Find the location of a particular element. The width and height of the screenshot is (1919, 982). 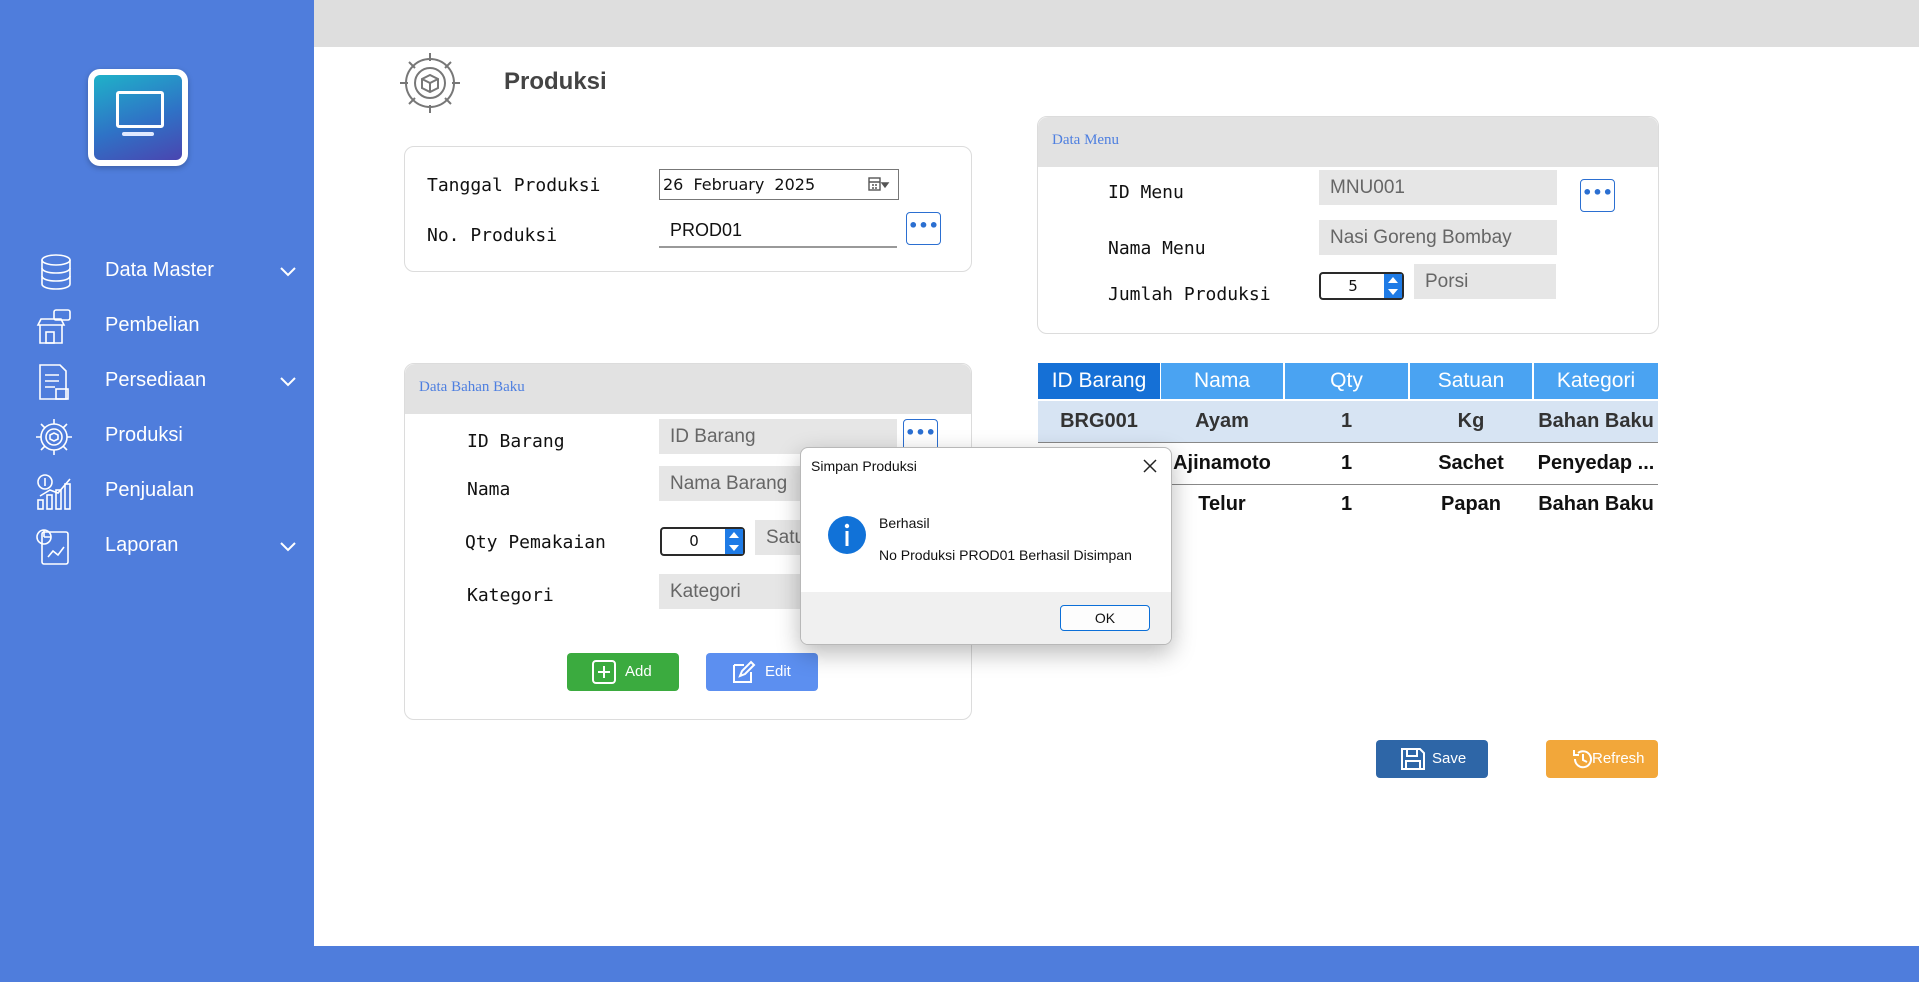

save-button: Save is located at coordinates (1432, 759).